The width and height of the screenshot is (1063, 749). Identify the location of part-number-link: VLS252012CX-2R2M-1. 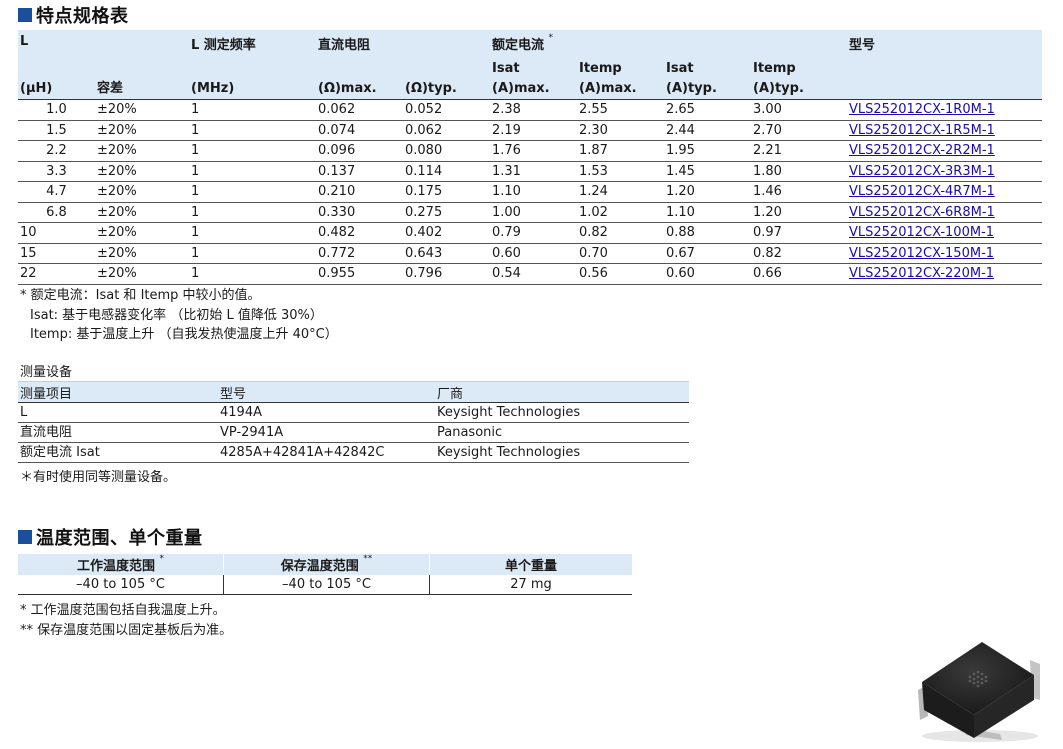
(944, 151).